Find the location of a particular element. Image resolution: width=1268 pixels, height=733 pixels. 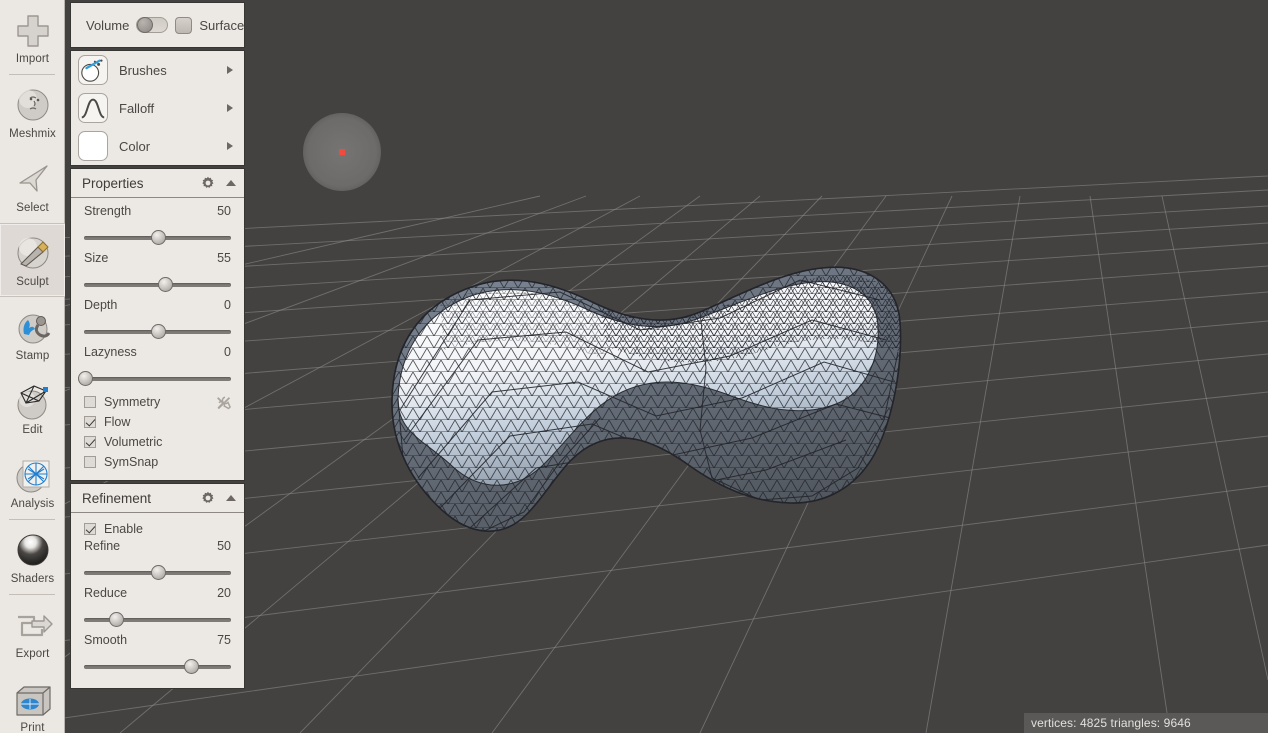

rail-item-print: Print is located at coordinates (32, 701).